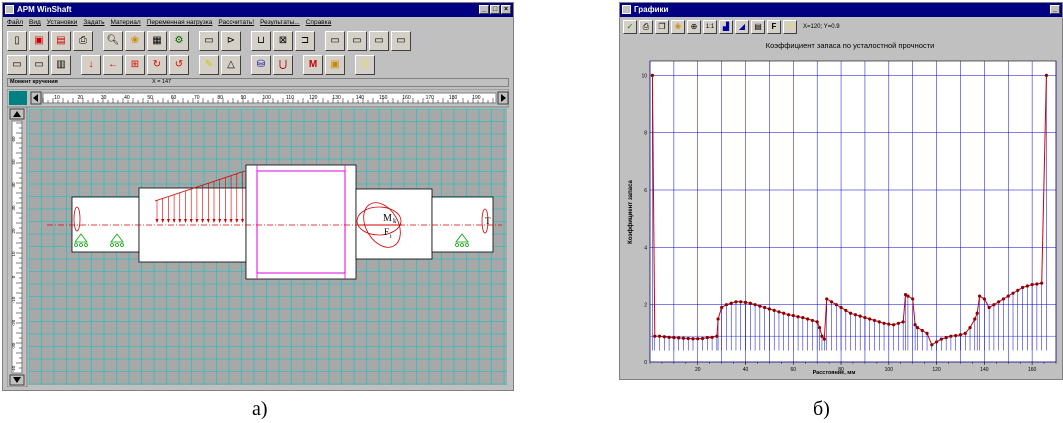  What do you see at coordinates (430, 98) in the screenshot?
I see `ruler-tick-label: 170` at bounding box center [430, 98].